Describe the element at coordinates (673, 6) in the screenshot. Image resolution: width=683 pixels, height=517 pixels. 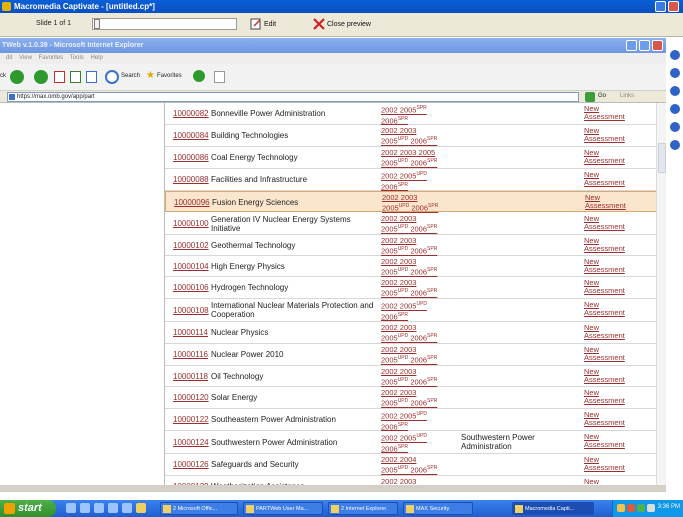
I see `close-icon` at that location.